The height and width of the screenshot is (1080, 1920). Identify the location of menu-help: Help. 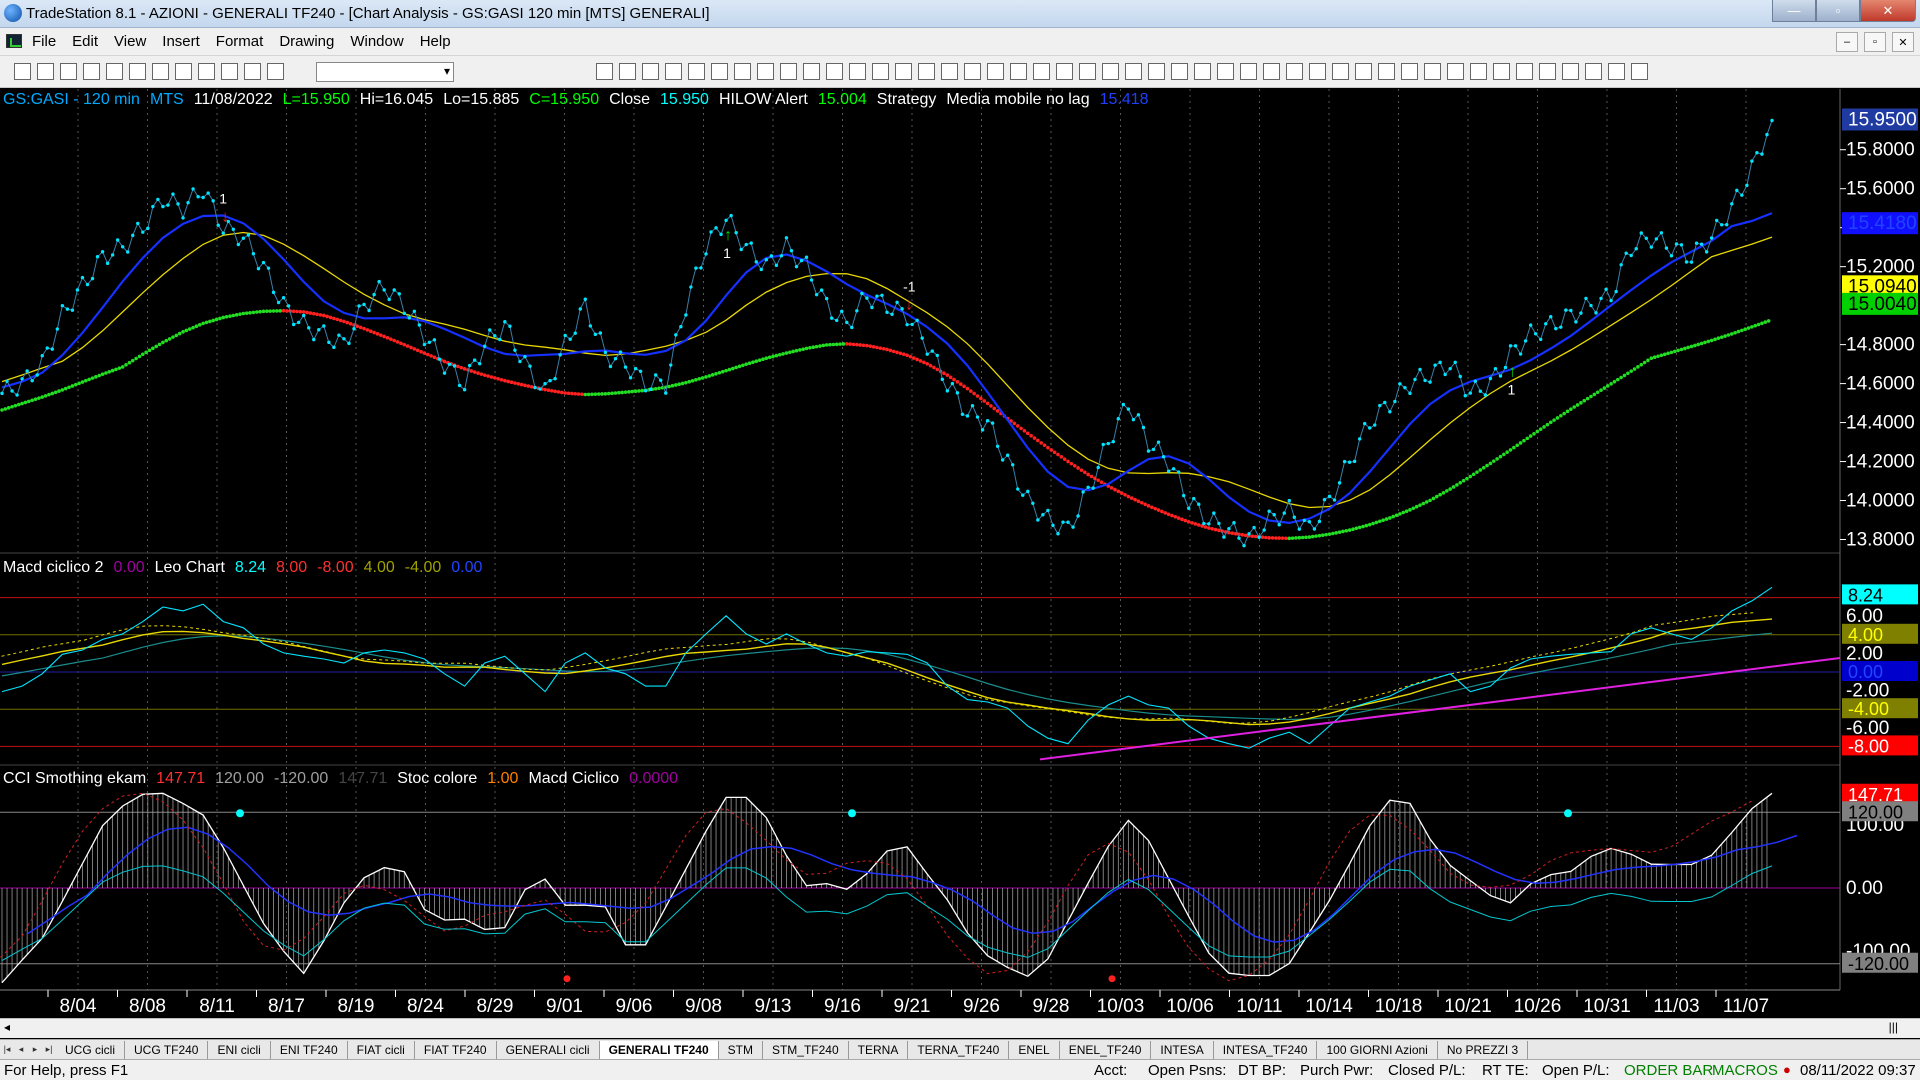
(435, 41).